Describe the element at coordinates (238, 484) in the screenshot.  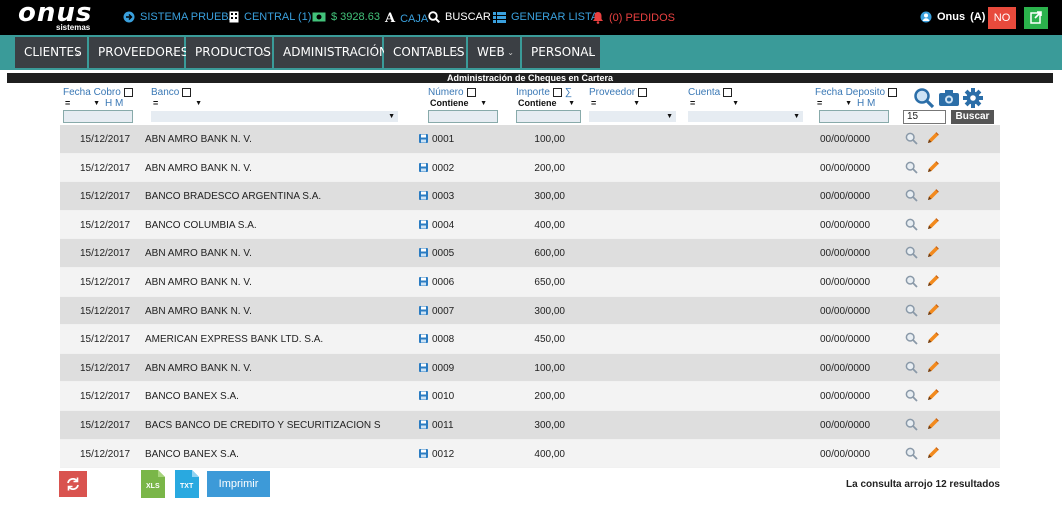
I see `imprimir-button: Imprimir` at that location.